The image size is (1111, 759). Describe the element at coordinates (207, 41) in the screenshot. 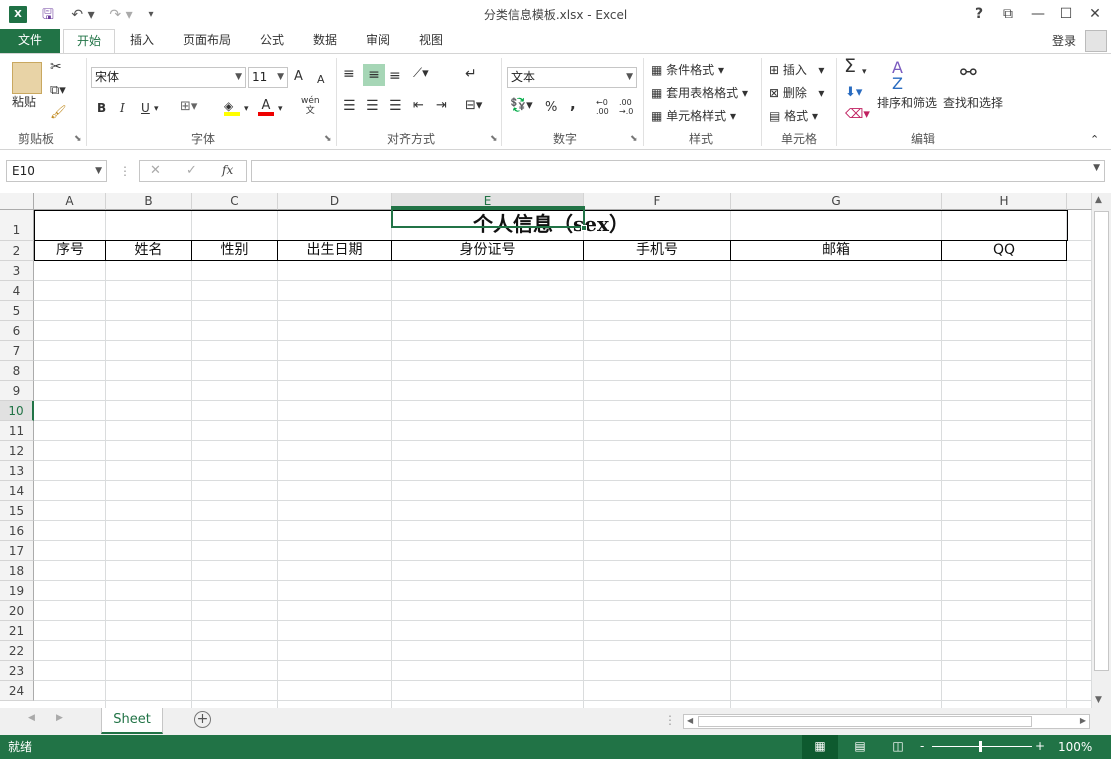

I see `tab-page-layout: 页面布局` at that location.